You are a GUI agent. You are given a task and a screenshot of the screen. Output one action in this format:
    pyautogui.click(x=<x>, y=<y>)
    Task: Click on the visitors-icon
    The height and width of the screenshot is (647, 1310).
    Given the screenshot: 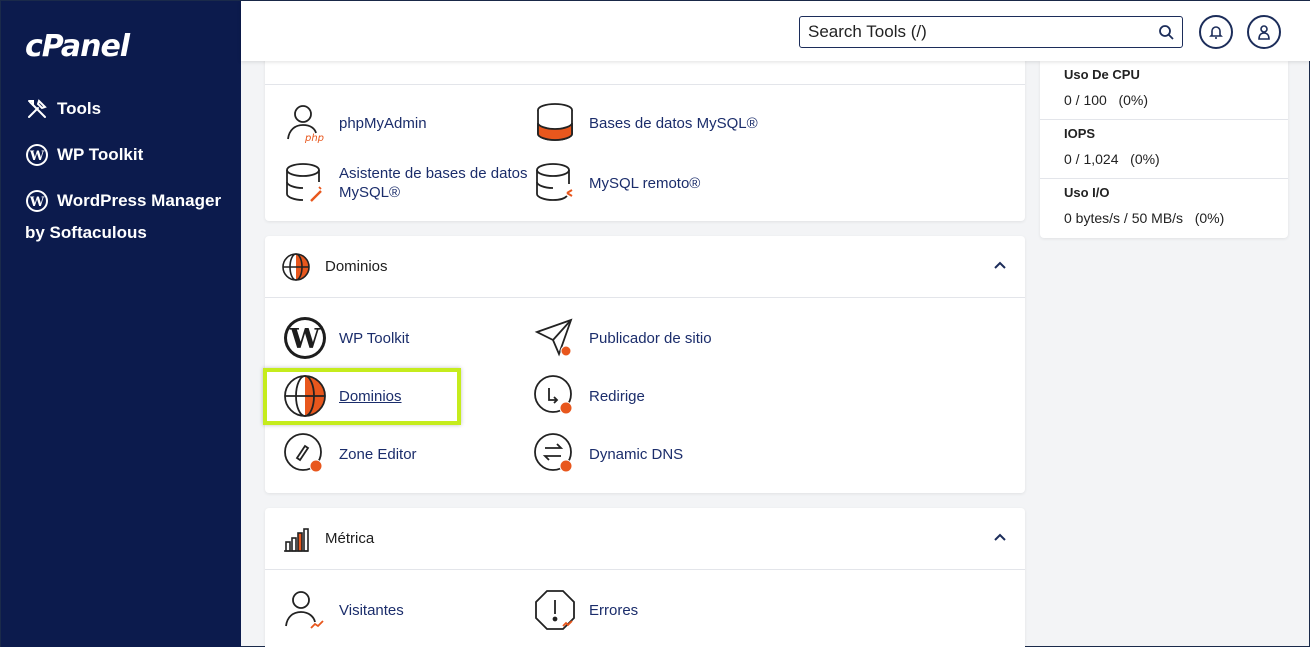 What is the action you would take?
    pyautogui.click(x=304, y=610)
    